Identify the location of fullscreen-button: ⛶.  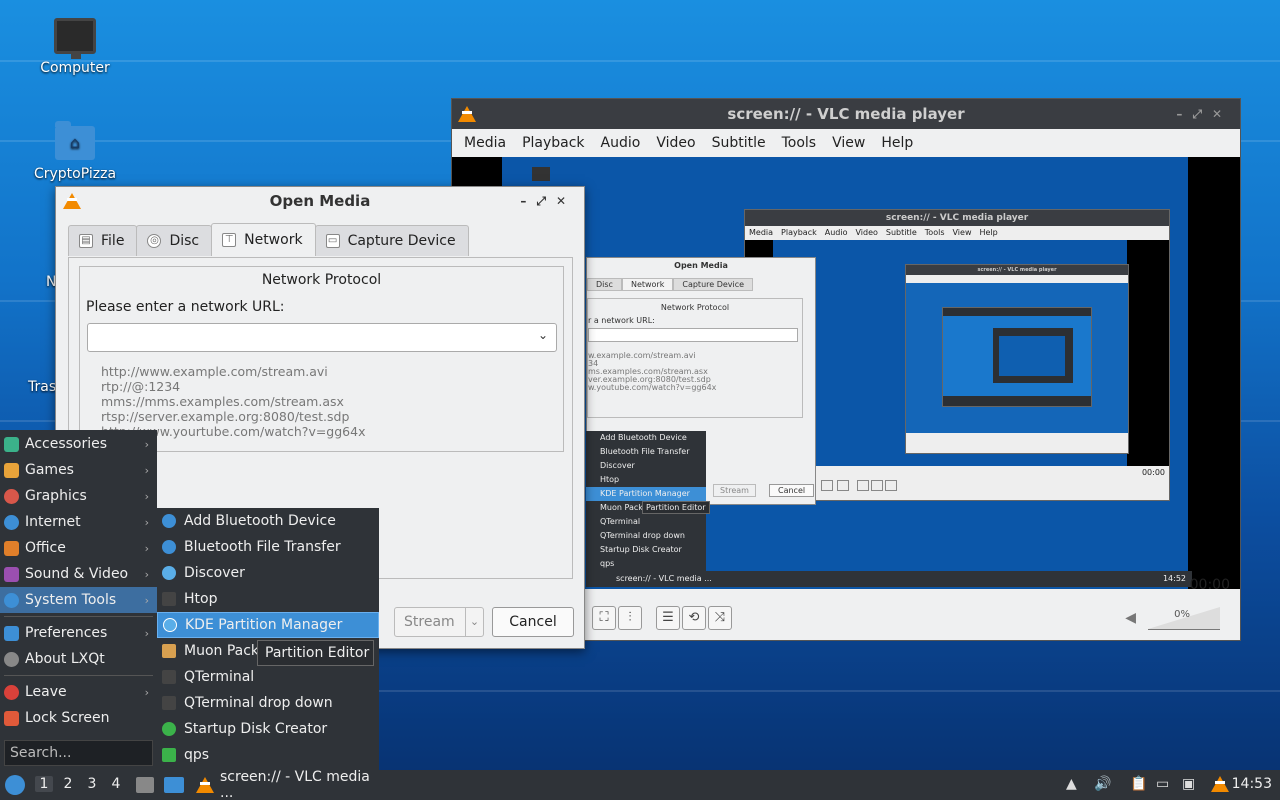
(604, 618).